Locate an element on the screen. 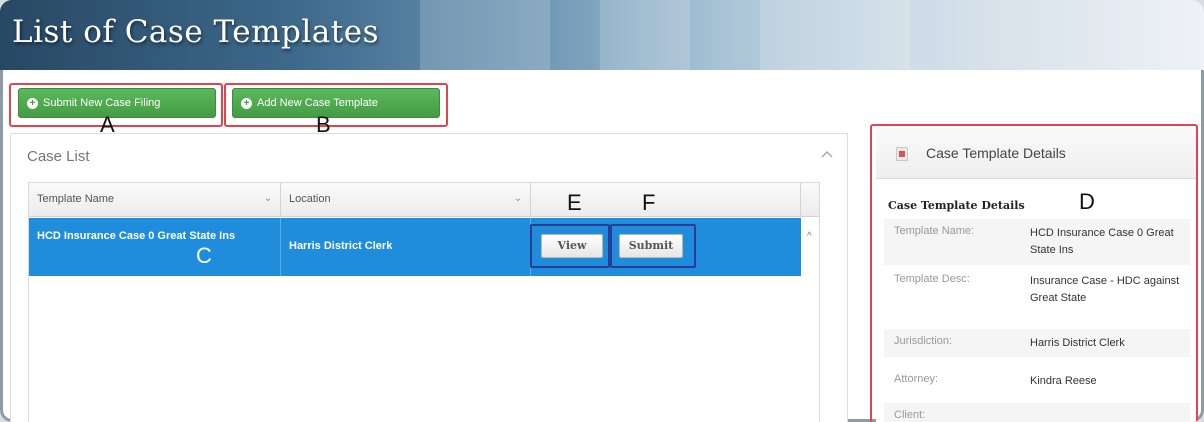  cell-template-name: HCD Insurance Case 0 Great State Ins is located at coordinates (155, 247).